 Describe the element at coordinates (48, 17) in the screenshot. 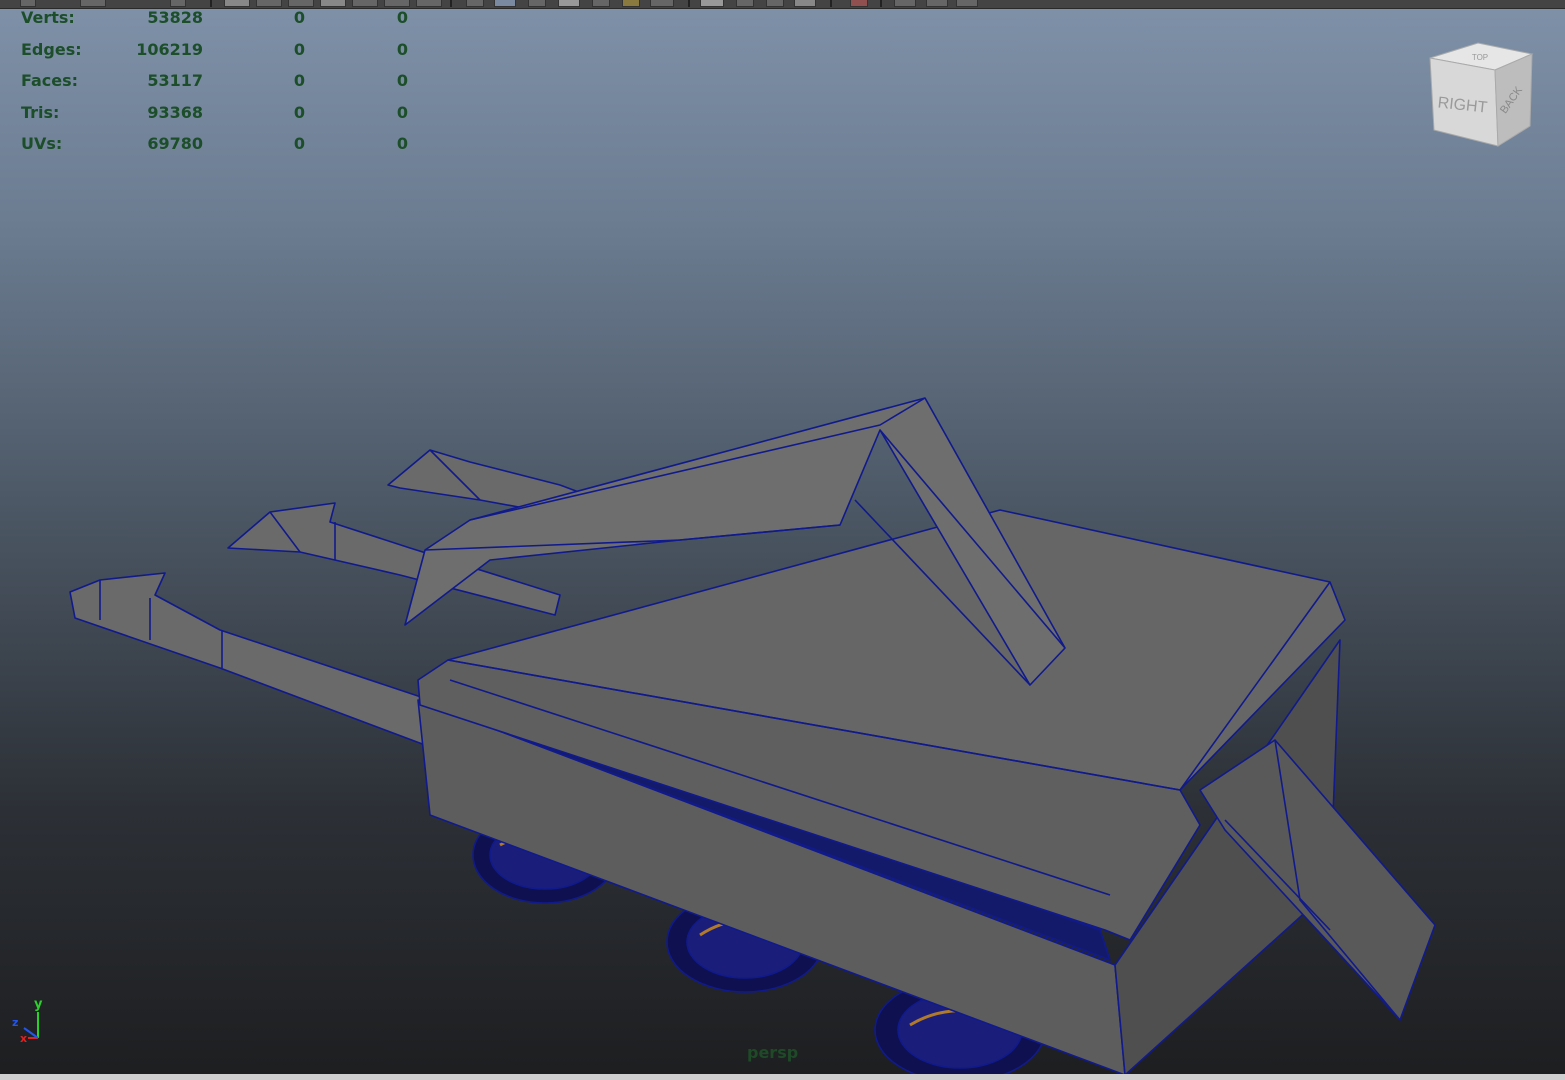

I see `hud-label: Verts:` at that location.